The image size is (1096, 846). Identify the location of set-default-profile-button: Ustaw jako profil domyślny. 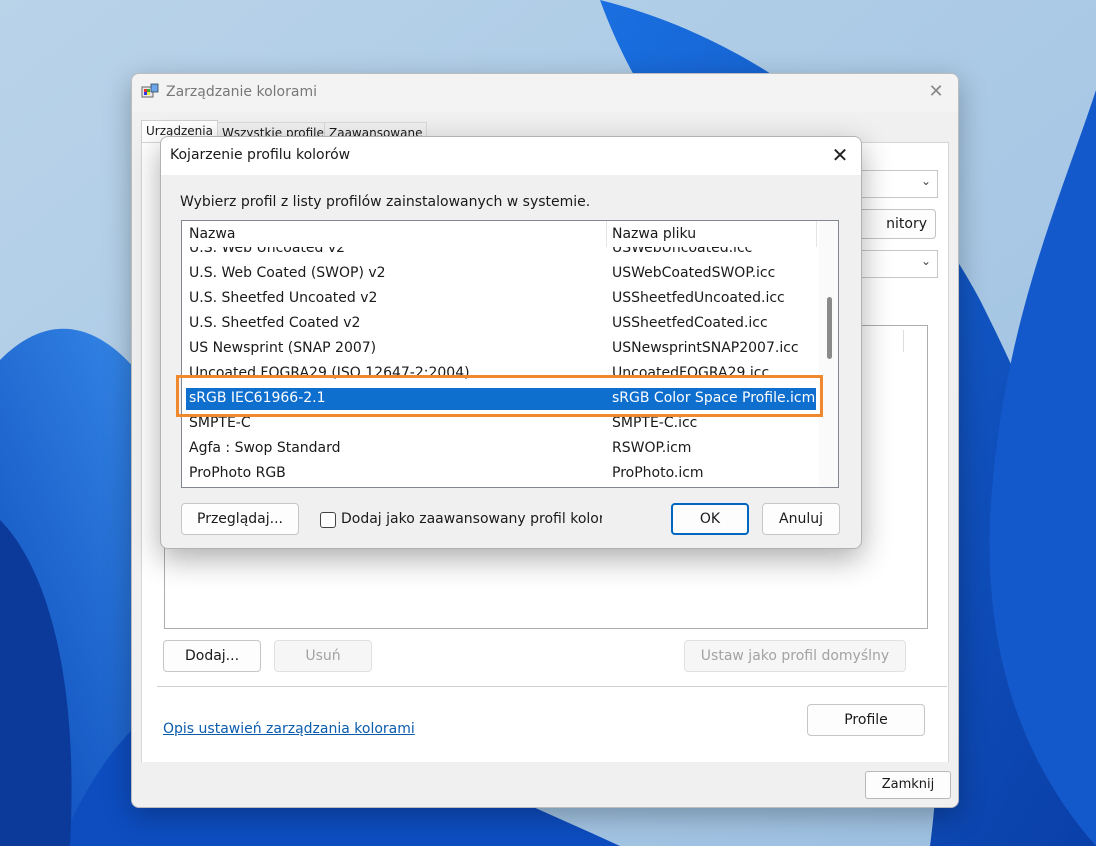
(795, 656).